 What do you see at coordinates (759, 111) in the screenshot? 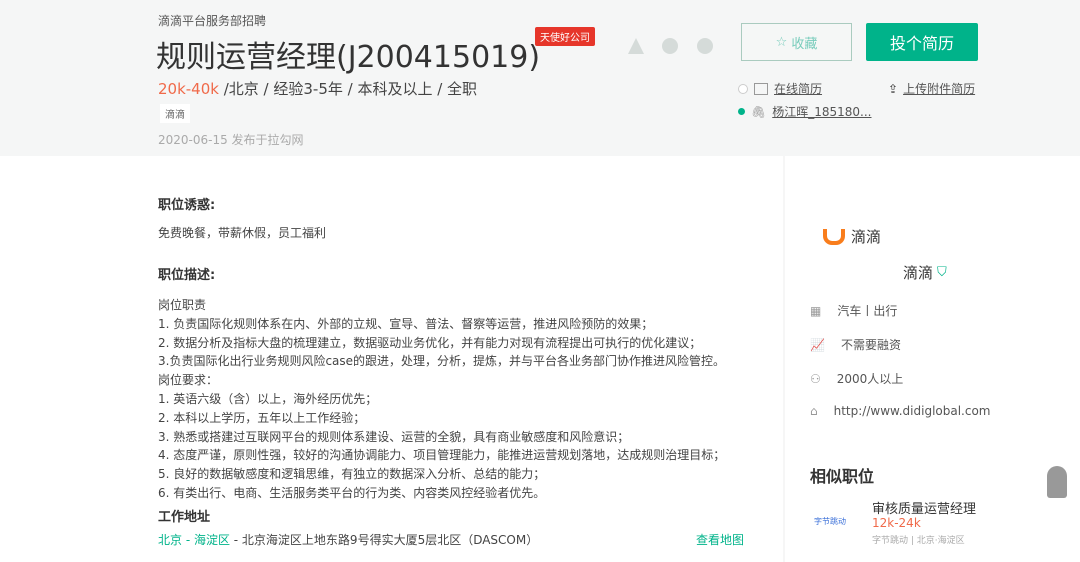
I see `paperclip-icon: 🖇` at bounding box center [759, 111].